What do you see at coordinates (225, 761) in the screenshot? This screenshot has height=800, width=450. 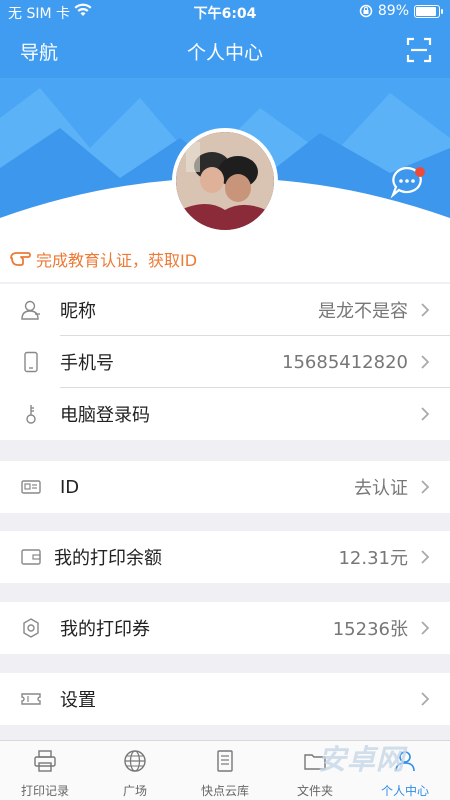 I see `library-icon` at bounding box center [225, 761].